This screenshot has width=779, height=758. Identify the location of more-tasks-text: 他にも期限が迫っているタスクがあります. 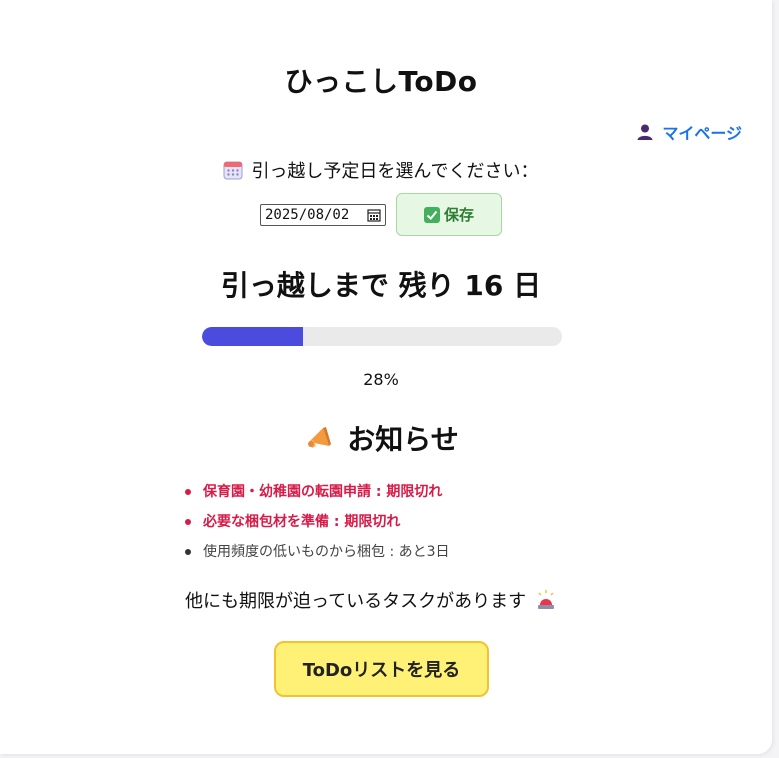
(356, 601).